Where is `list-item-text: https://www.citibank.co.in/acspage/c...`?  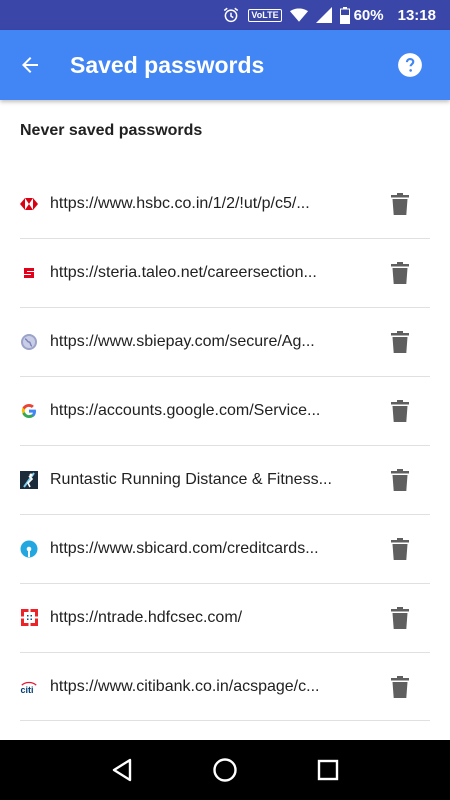 list-item-text: https://www.citibank.co.in/acspage/c... is located at coordinates (185, 686).